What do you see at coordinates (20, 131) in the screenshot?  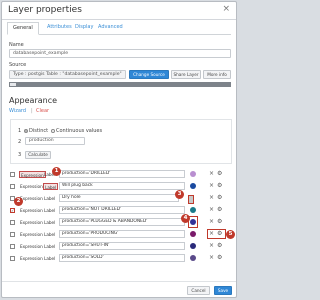 I see `wizard-step-number: 1` at bounding box center [20, 131].